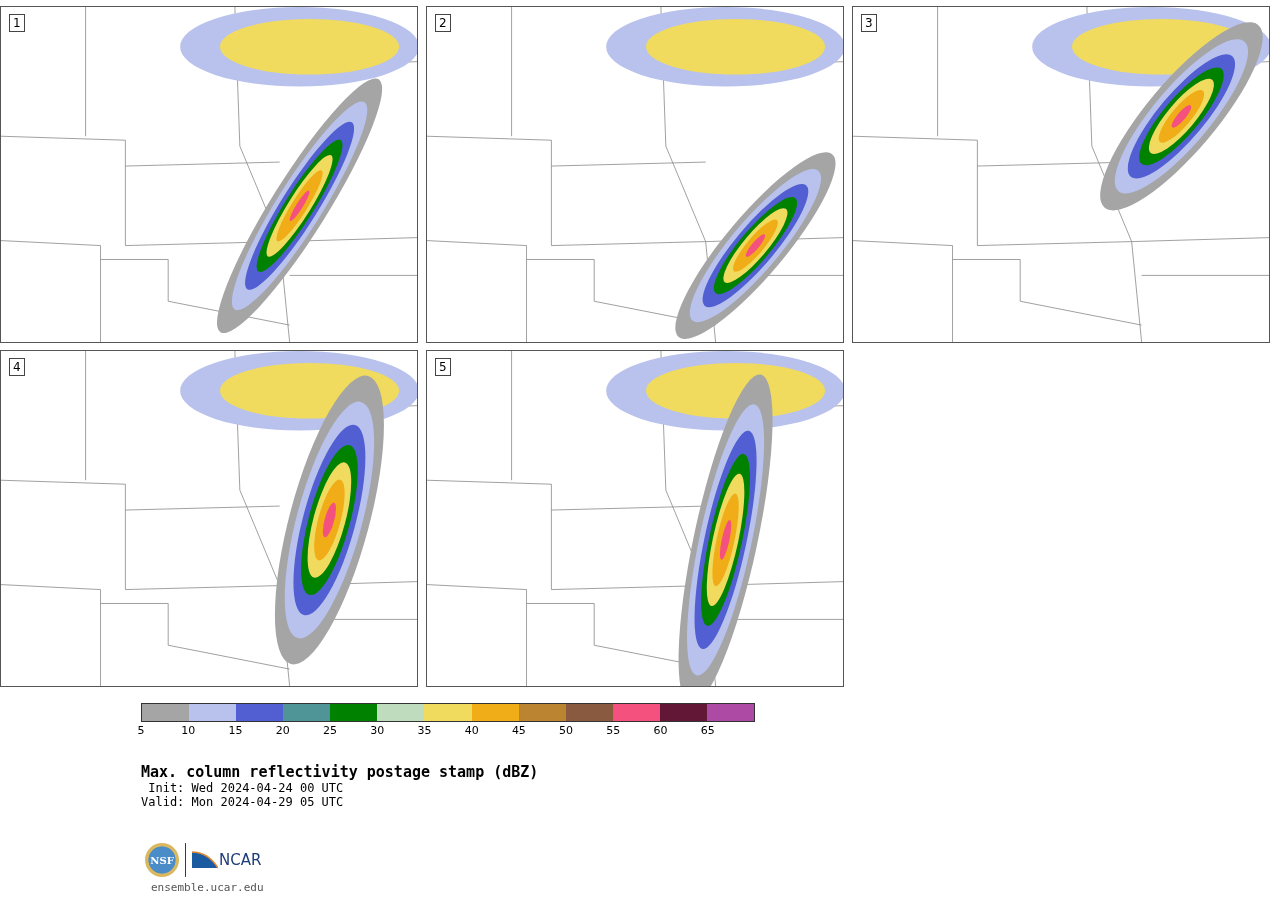  I want to click on valid-time: Valid: Mon 2024-04-29 05 UTC, so click(243, 802).